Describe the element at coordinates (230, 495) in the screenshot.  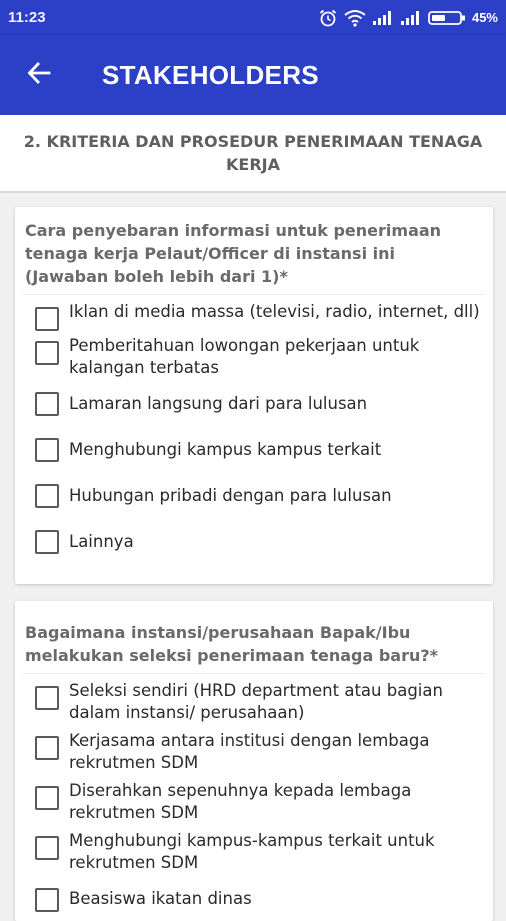
I see `option-label: Hubungan pribadi dengan para lulusan` at that location.